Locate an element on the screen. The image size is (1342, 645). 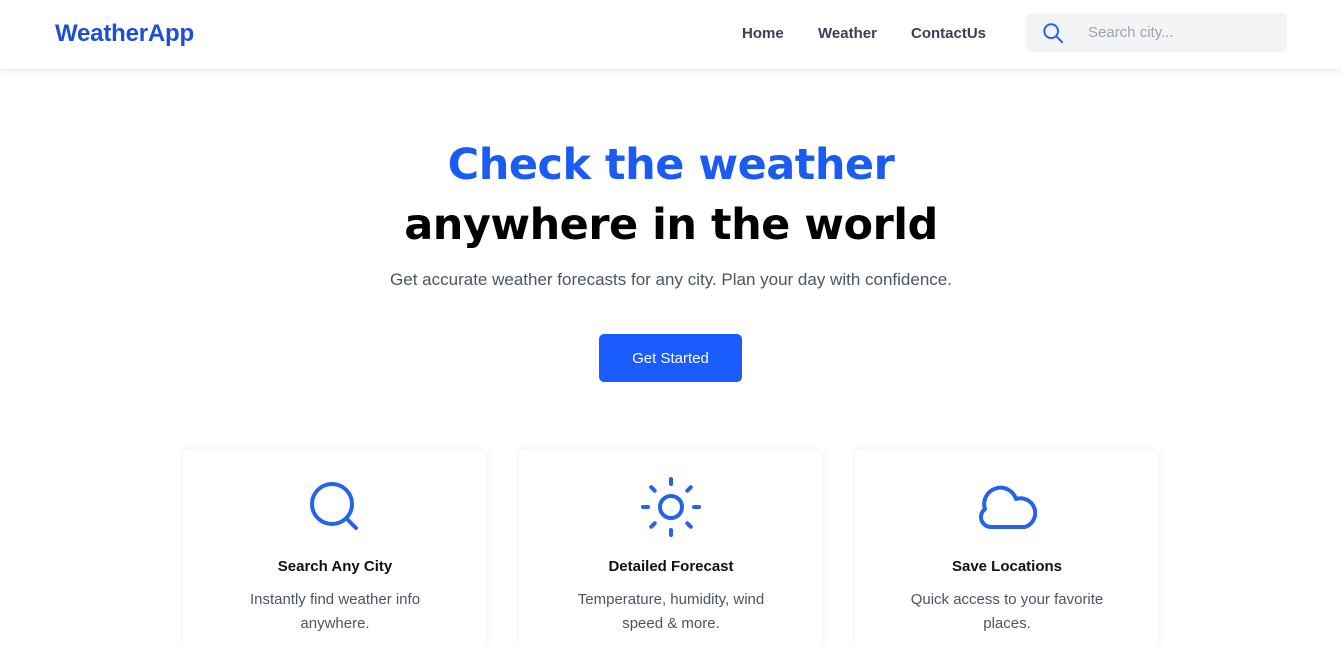
search-input is located at coordinates (1183, 32).